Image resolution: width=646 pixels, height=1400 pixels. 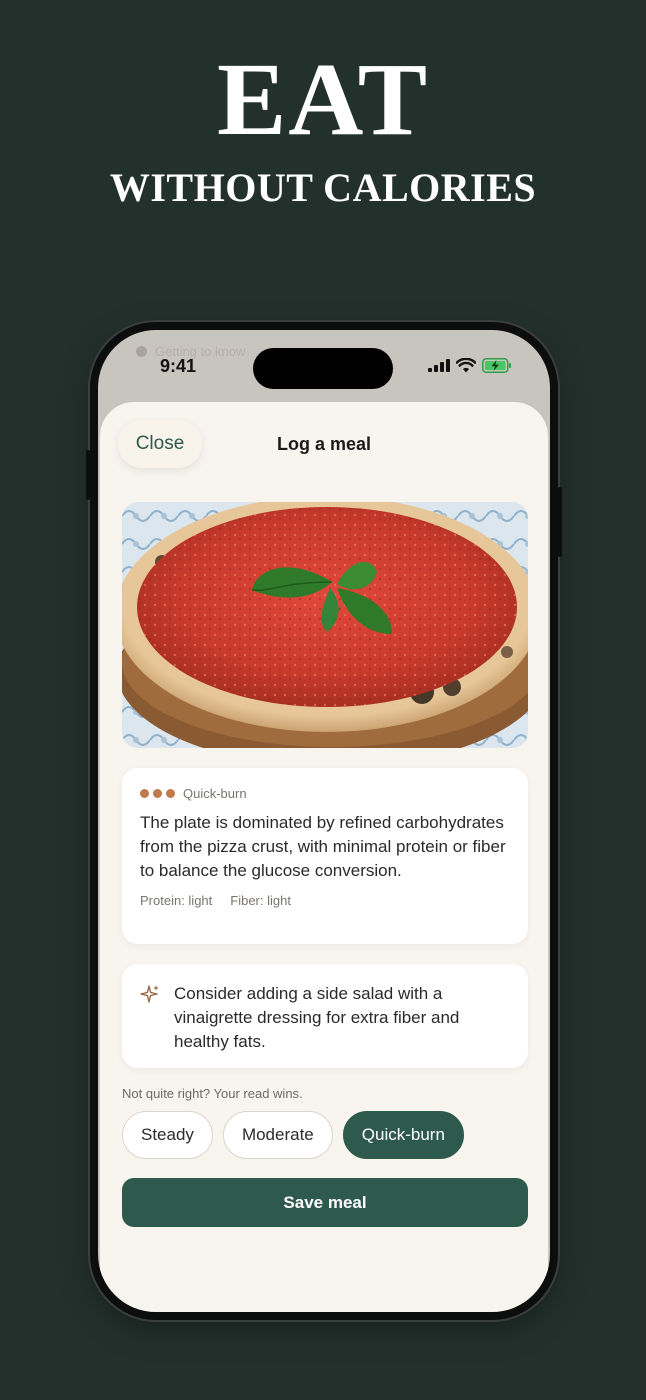 What do you see at coordinates (560, 522) in the screenshot?
I see `phone-power-button` at bounding box center [560, 522].